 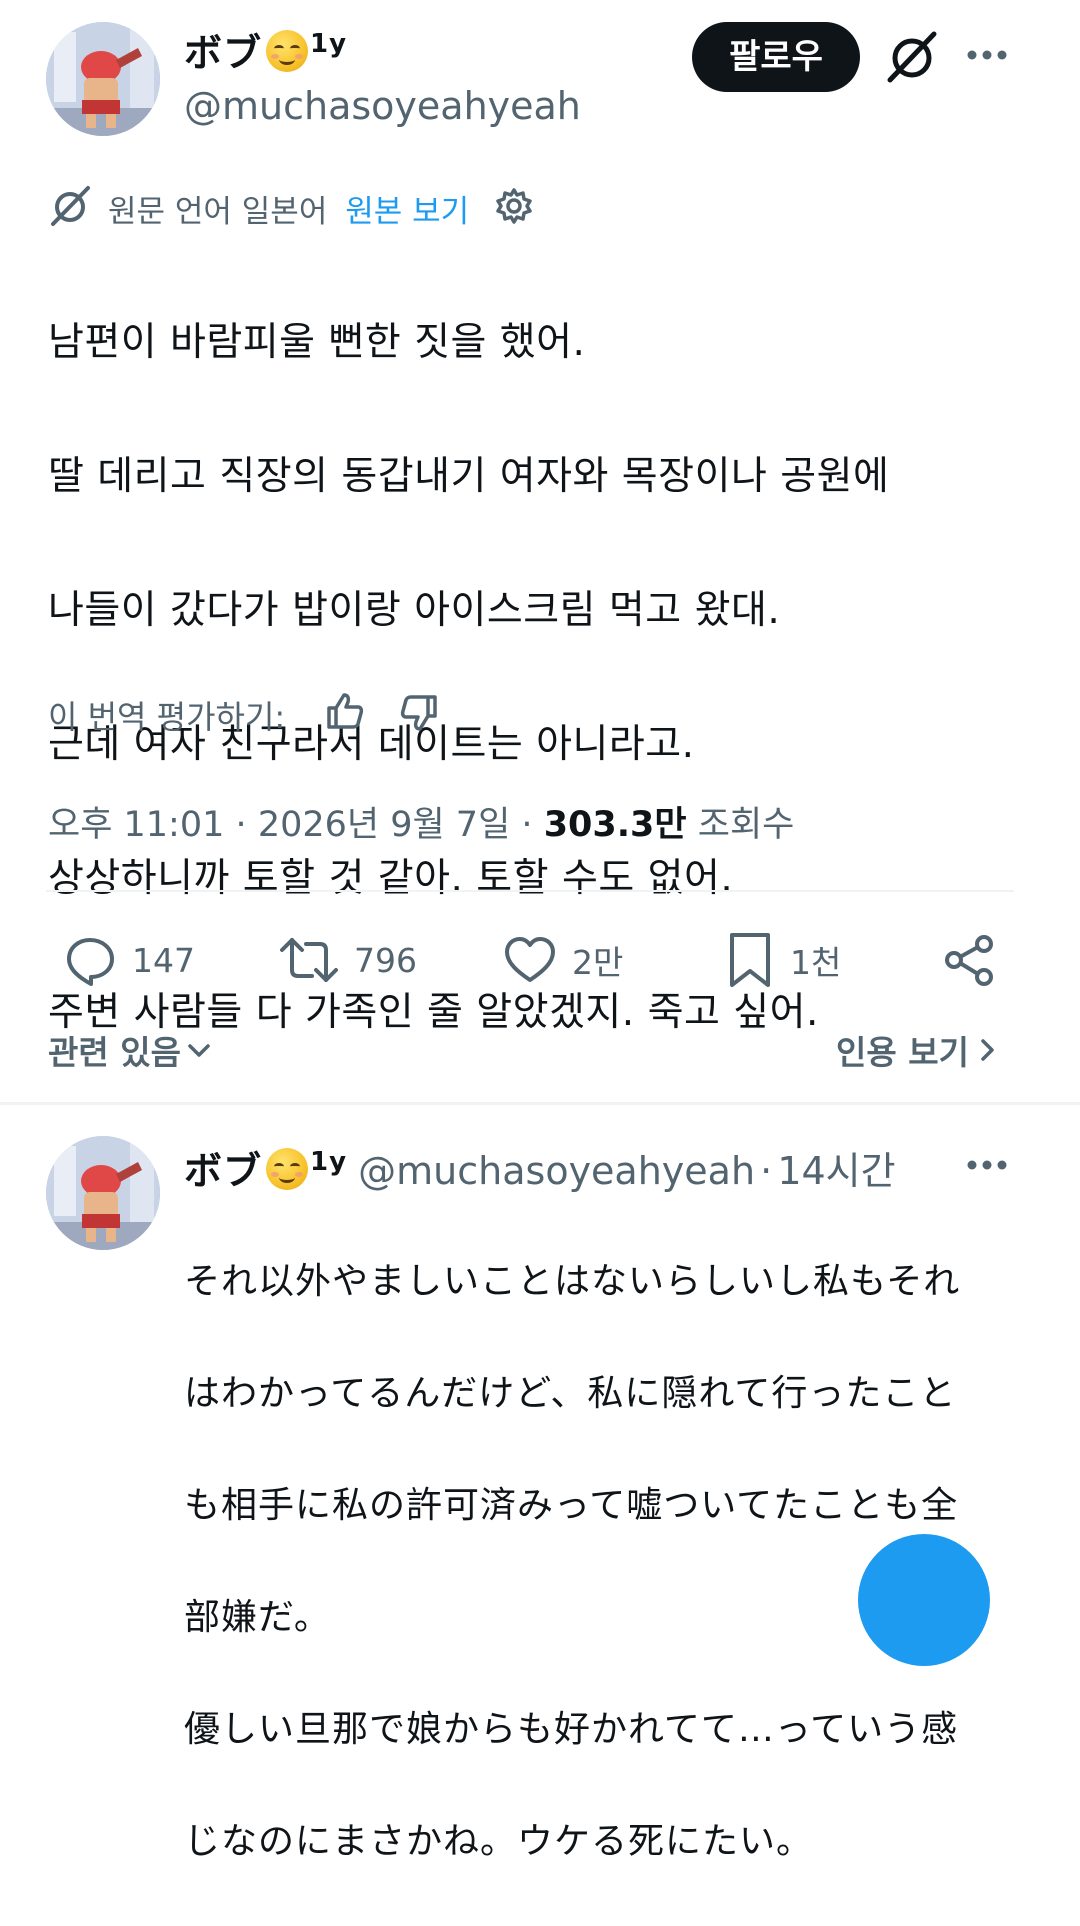 I want to click on gear-icon, so click(x=514, y=206).